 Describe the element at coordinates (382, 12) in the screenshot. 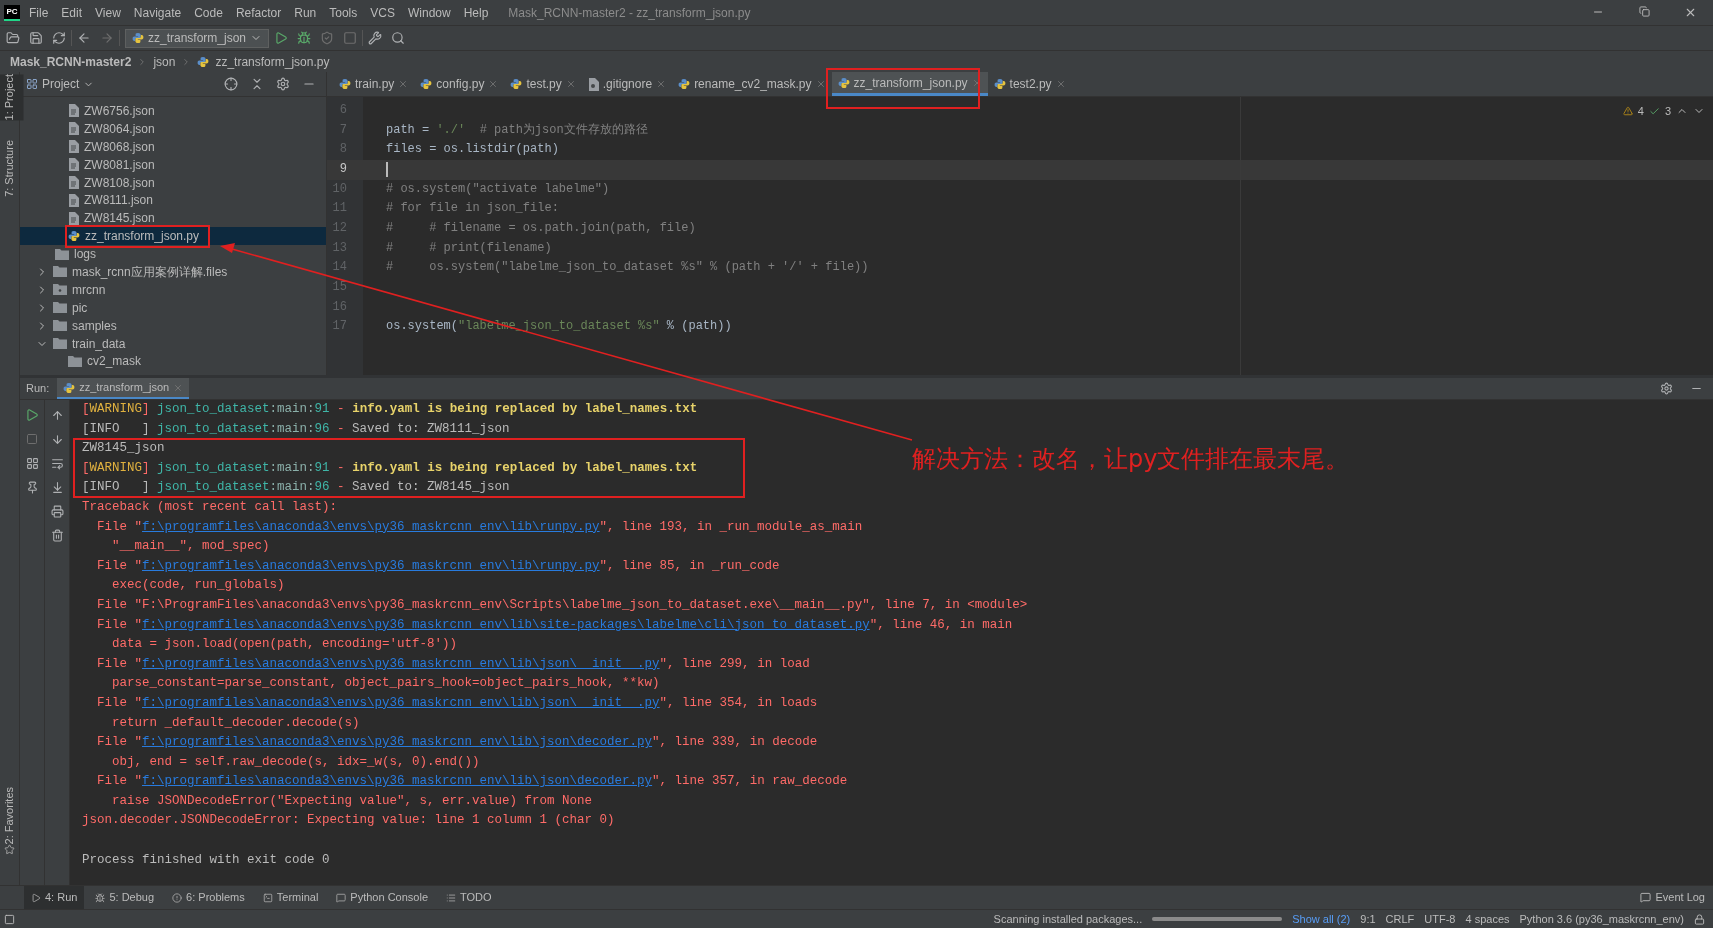

I see `menu-item: VCS` at that location.